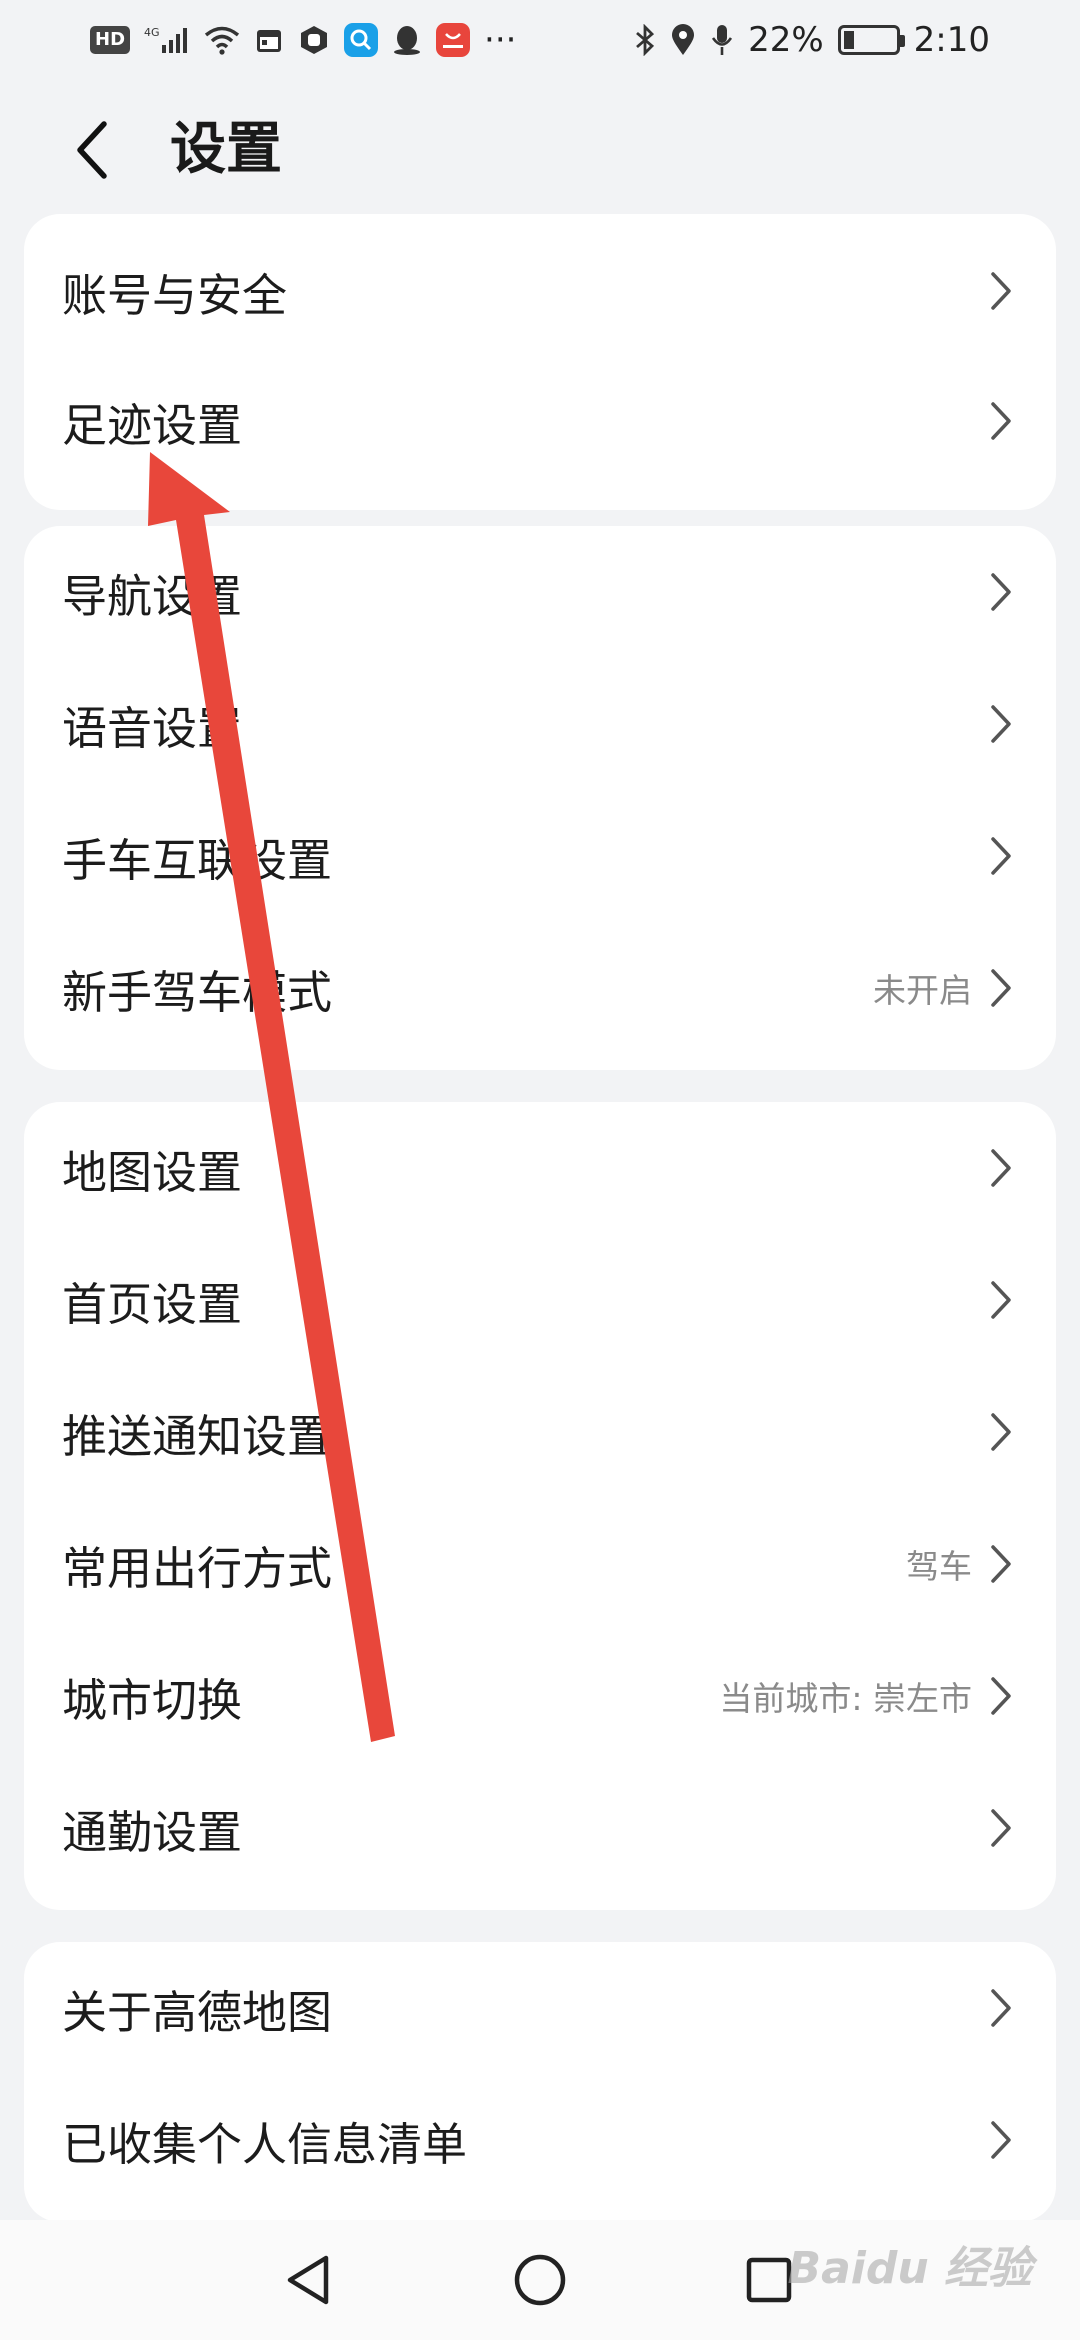  I want to click on more-notifications-icon: ···, so click(500, 40).